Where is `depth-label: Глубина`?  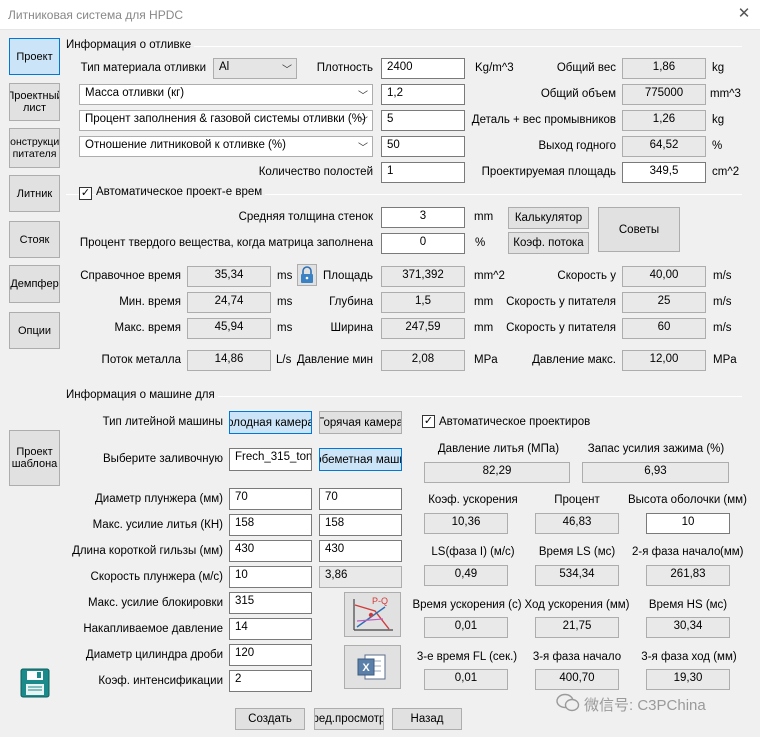
depth-label: Глубина is located at coordinates (351, 302).